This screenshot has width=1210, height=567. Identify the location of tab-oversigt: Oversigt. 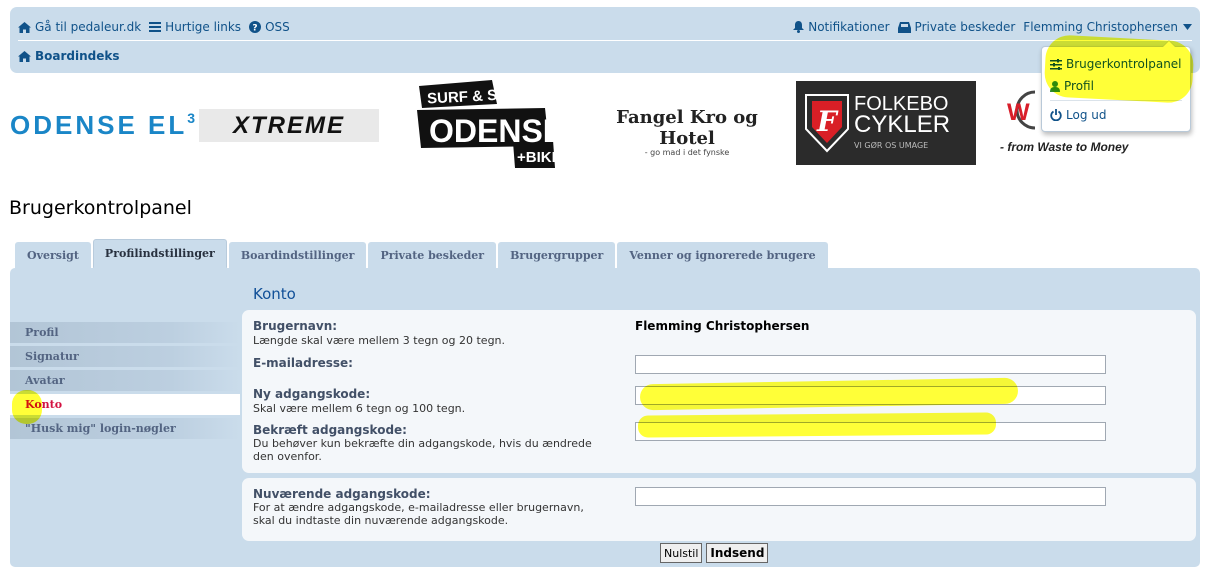
(53, 255).